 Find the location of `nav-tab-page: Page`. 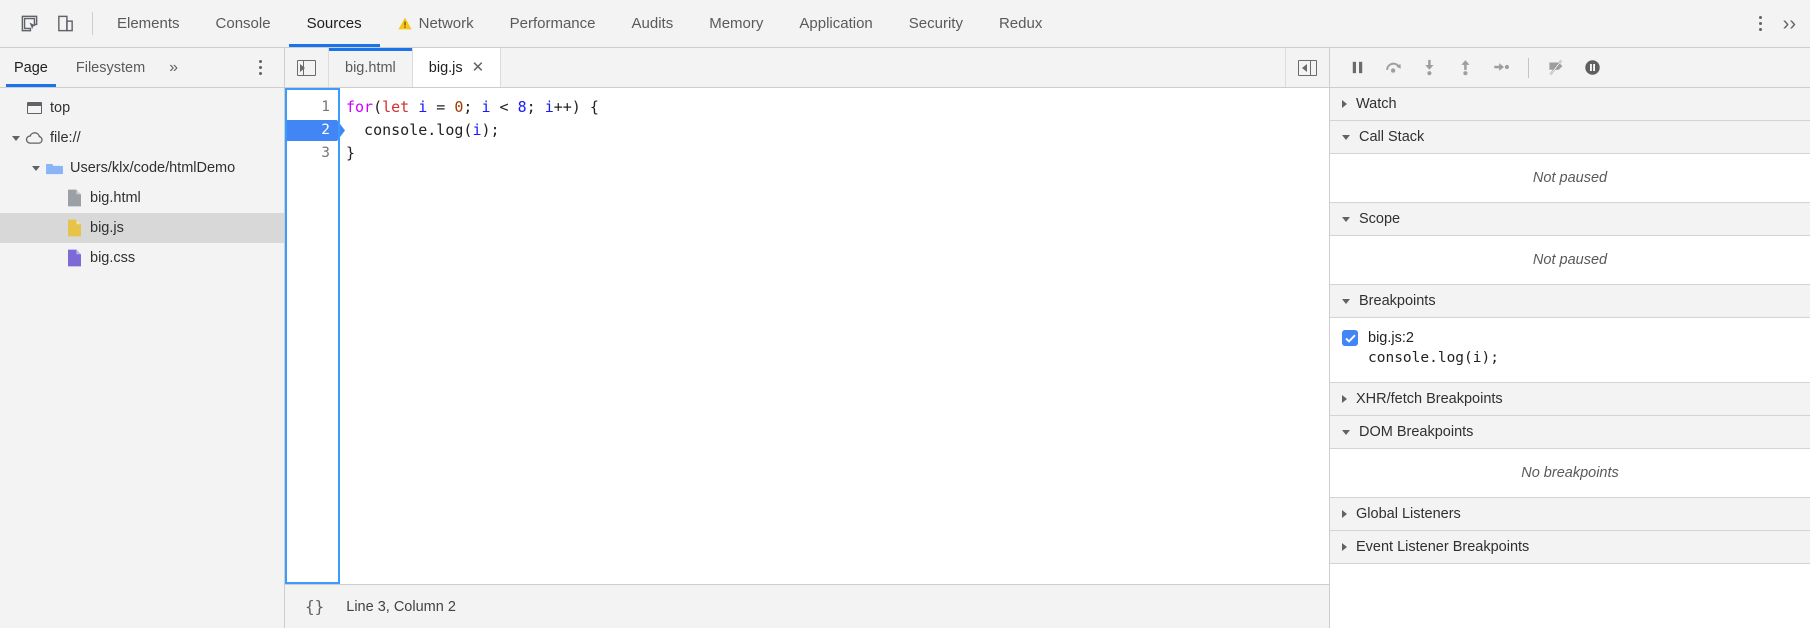

nav-tab-page: Page is located at coordinates (31, 67).